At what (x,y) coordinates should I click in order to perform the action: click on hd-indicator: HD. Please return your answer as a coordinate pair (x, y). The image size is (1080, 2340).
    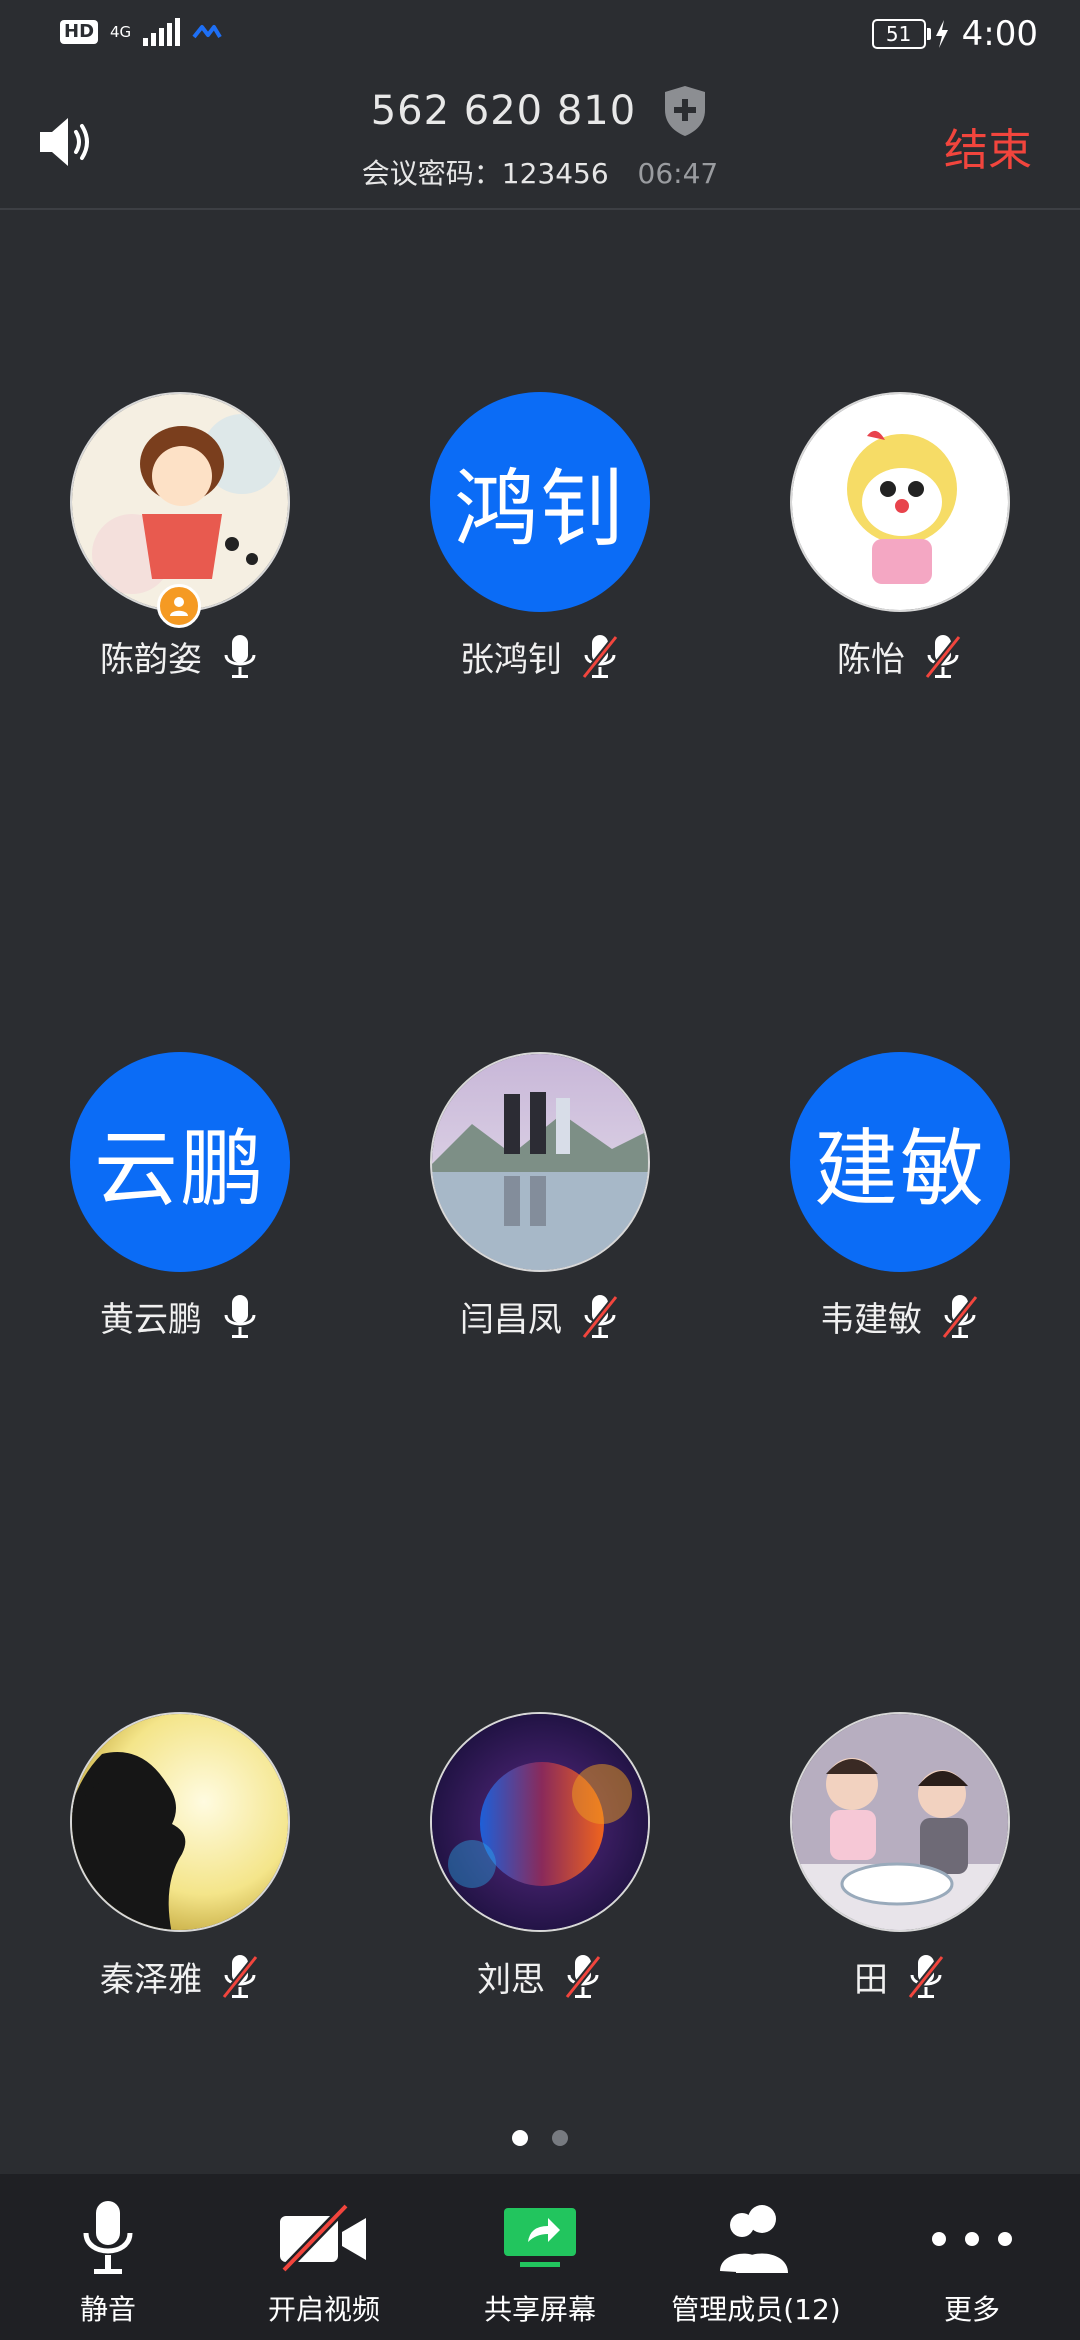
    Looking at the image, I should click on (79, 32).